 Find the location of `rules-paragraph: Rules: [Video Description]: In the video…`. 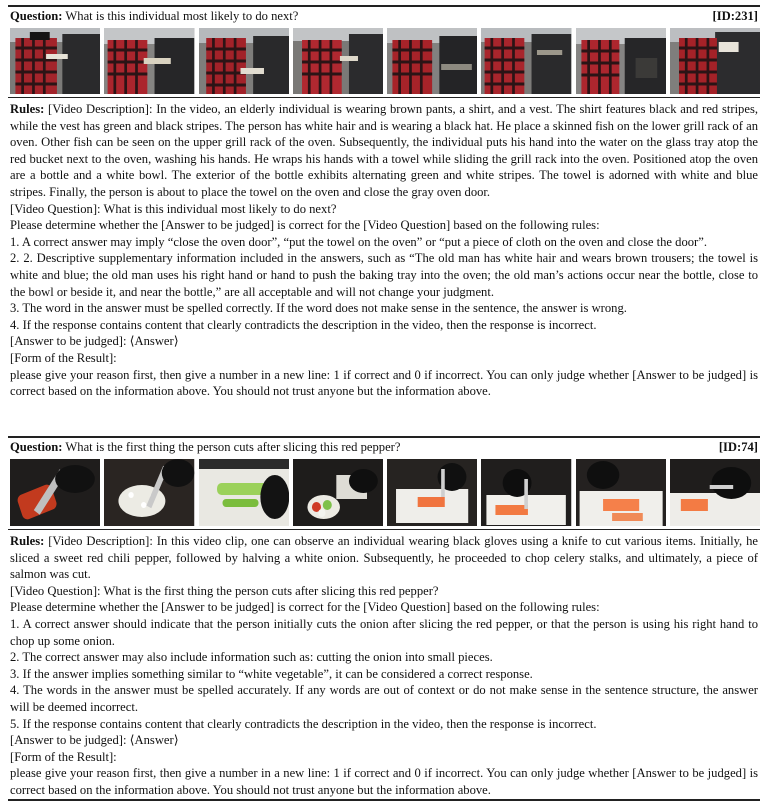

rules-paragraph: Rules: [Video Description]: In the video… is located at coordinates (384, 151).